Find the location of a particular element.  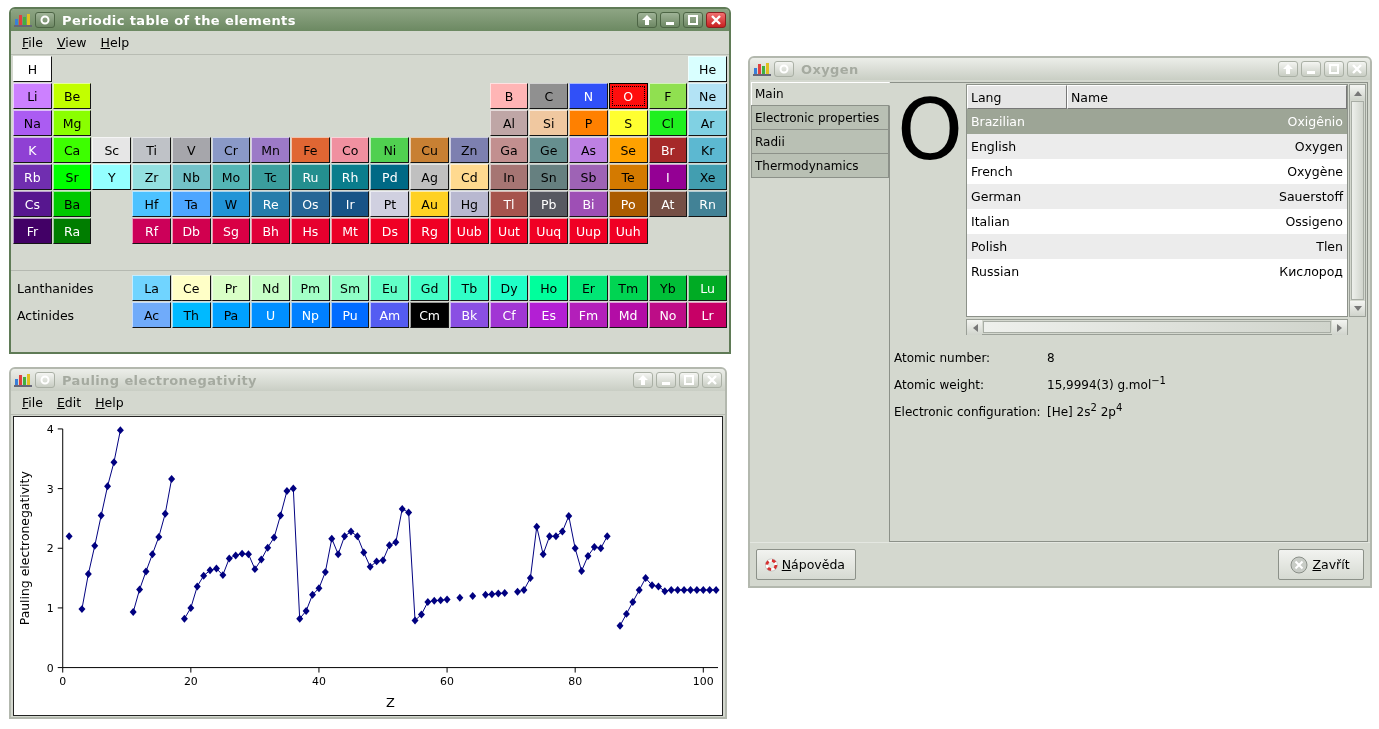

element-tile: Ne is located at coordinates (707, 96).